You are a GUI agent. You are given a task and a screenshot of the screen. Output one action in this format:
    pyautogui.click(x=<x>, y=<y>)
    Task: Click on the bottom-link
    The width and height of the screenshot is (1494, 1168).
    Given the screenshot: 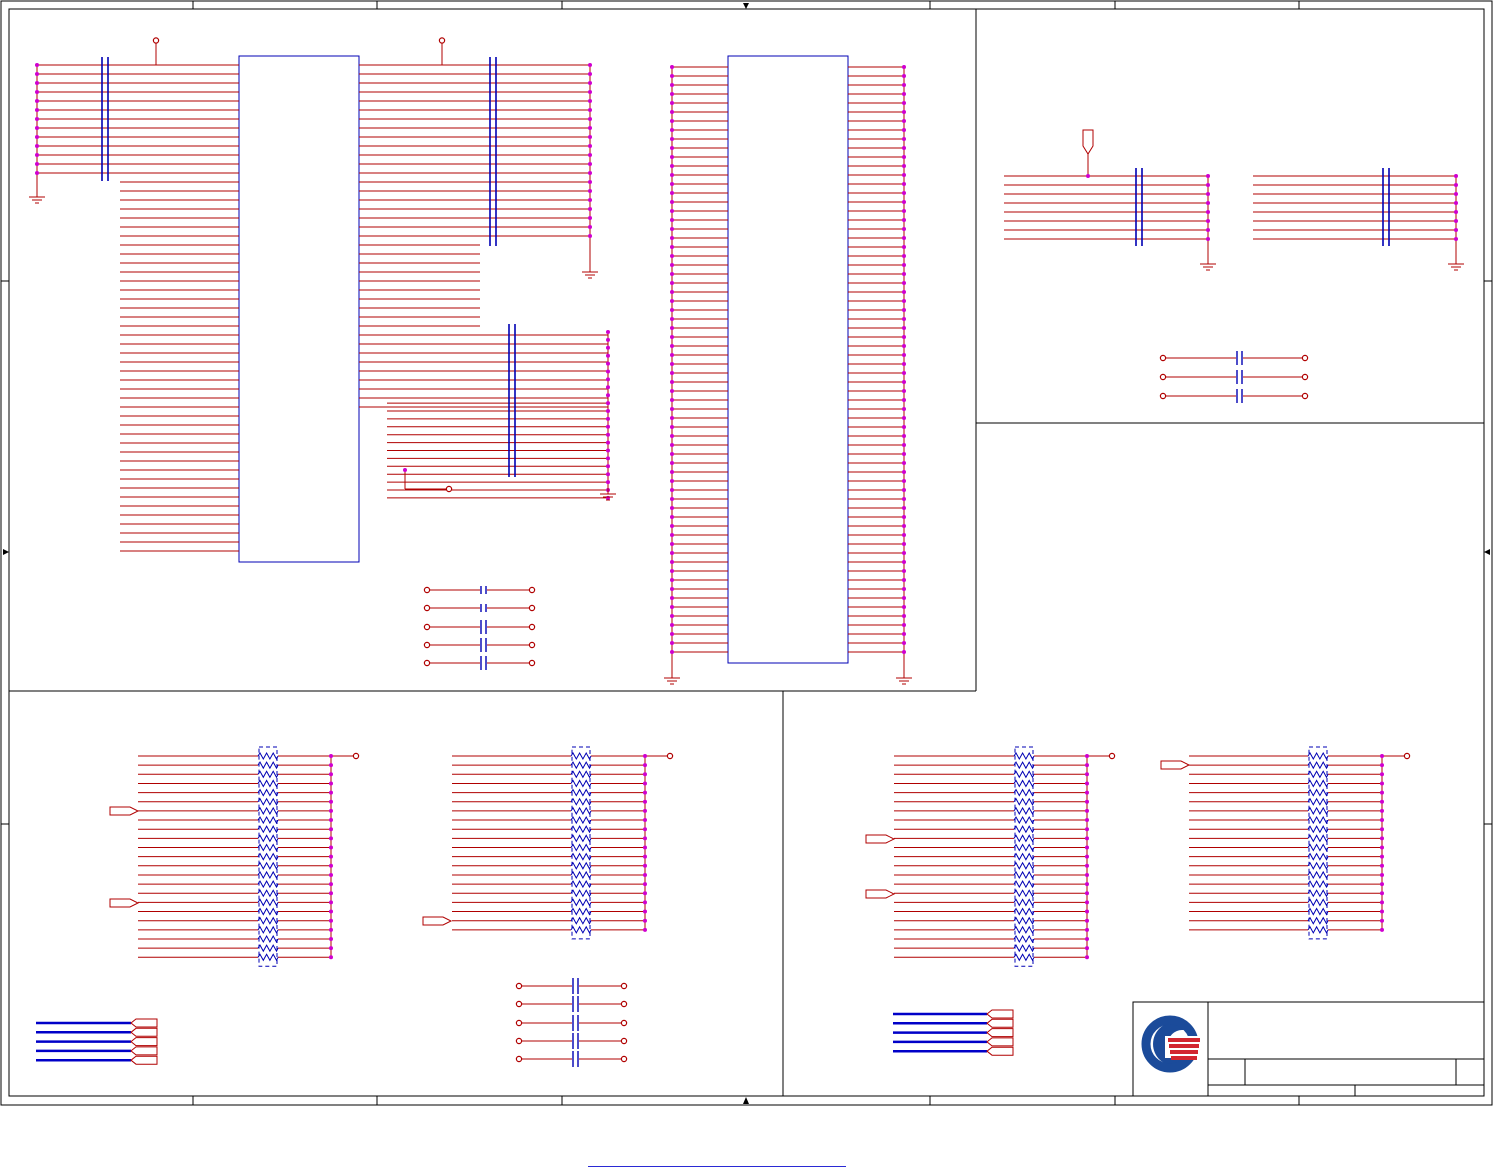 What is the action you would take?
    pyautogui.click(x=717, y=1158)
    